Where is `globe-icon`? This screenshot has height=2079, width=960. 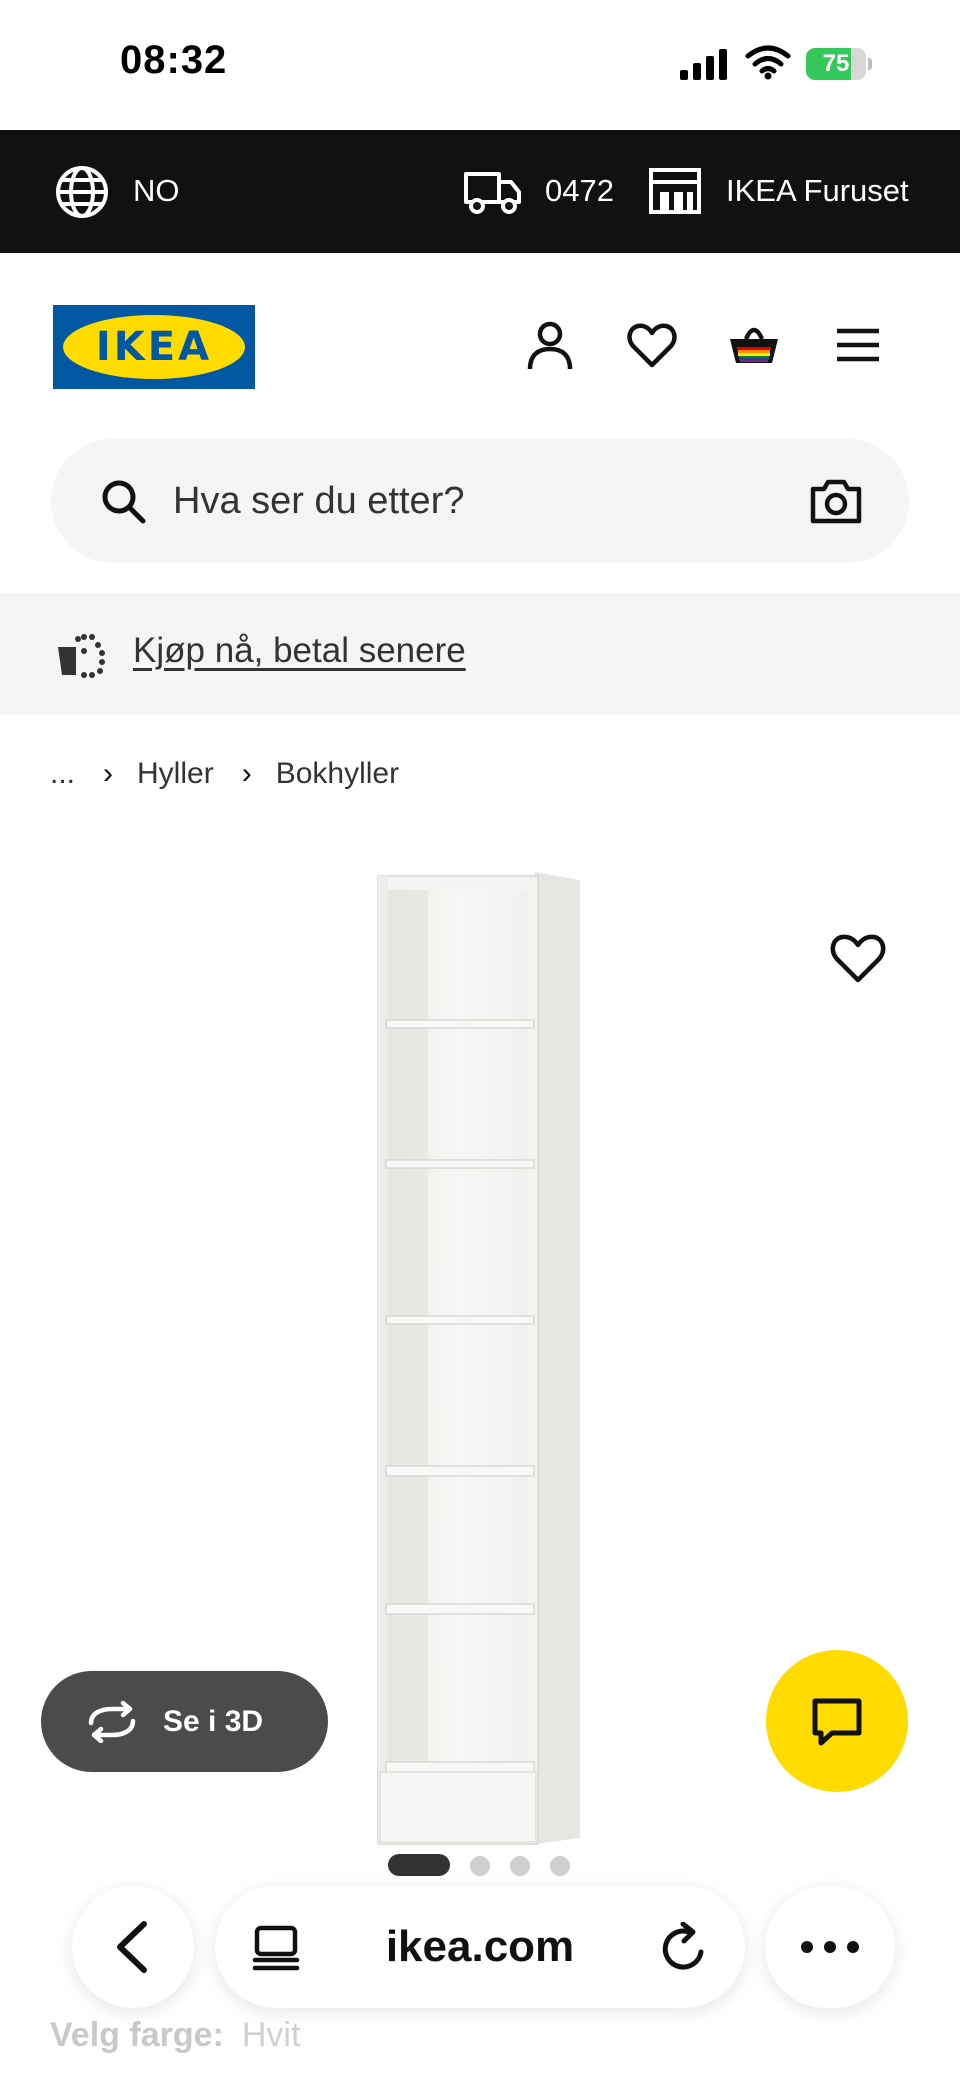 globe-icon is located at coordinates (82, 192).